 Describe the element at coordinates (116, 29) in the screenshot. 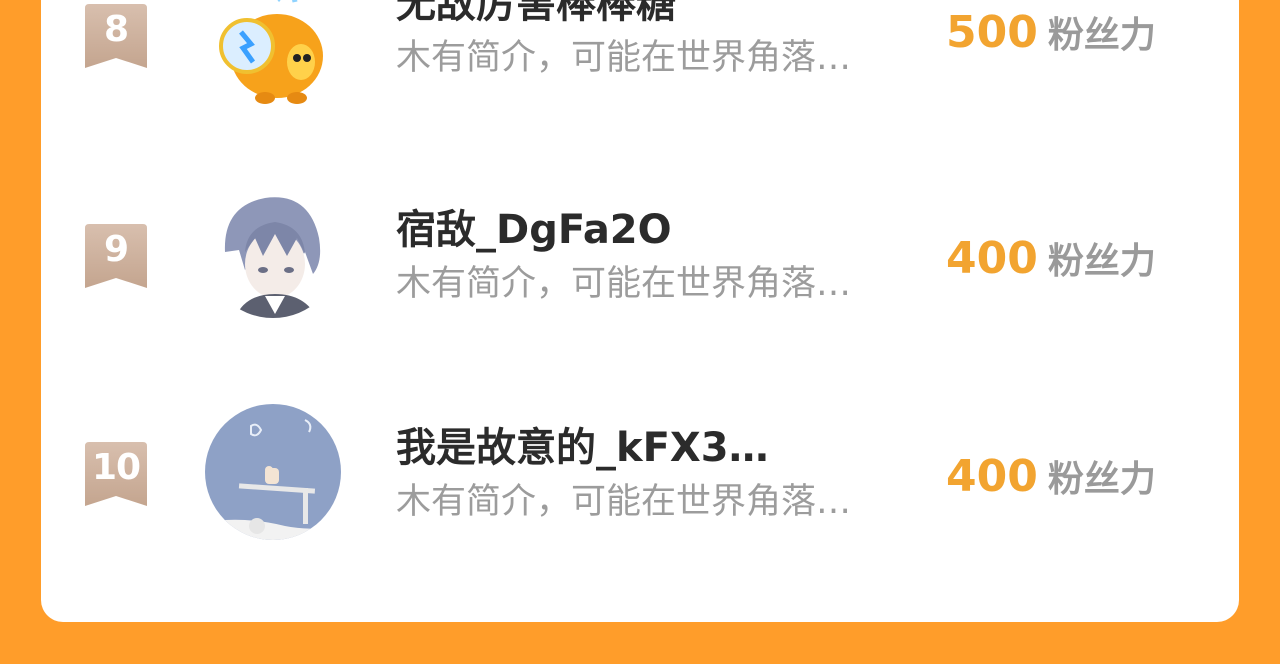

I see `rank-number: 8` at that location.